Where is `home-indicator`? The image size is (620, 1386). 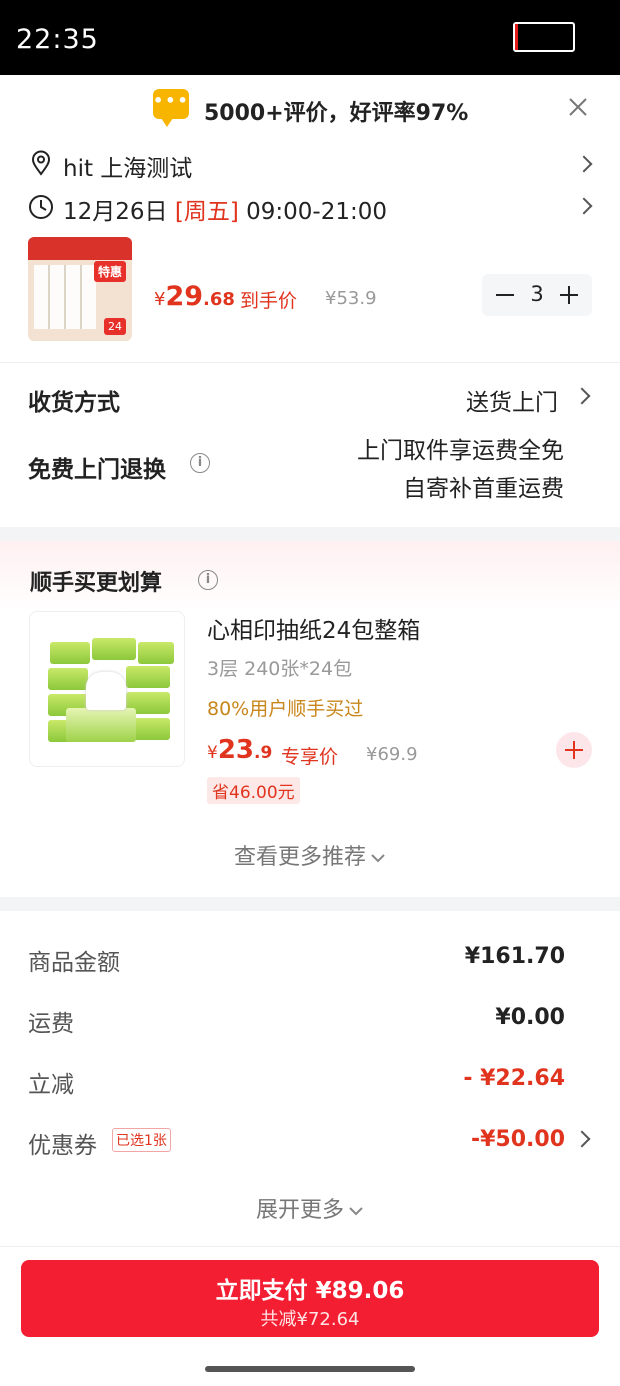
home-indicator is located at coordinates (310, 1369).